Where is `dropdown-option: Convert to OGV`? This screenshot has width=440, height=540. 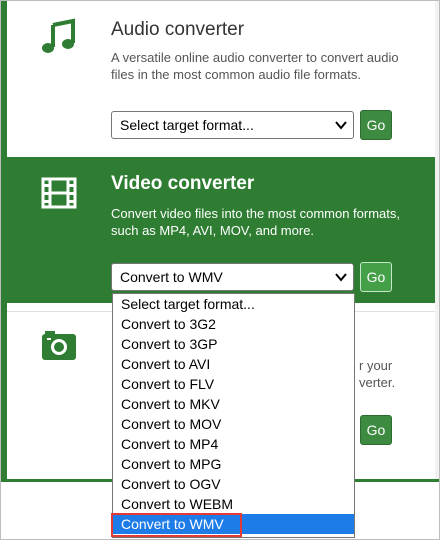
dropdown-option: Convert to OGV is located at coordinates (233, 484).